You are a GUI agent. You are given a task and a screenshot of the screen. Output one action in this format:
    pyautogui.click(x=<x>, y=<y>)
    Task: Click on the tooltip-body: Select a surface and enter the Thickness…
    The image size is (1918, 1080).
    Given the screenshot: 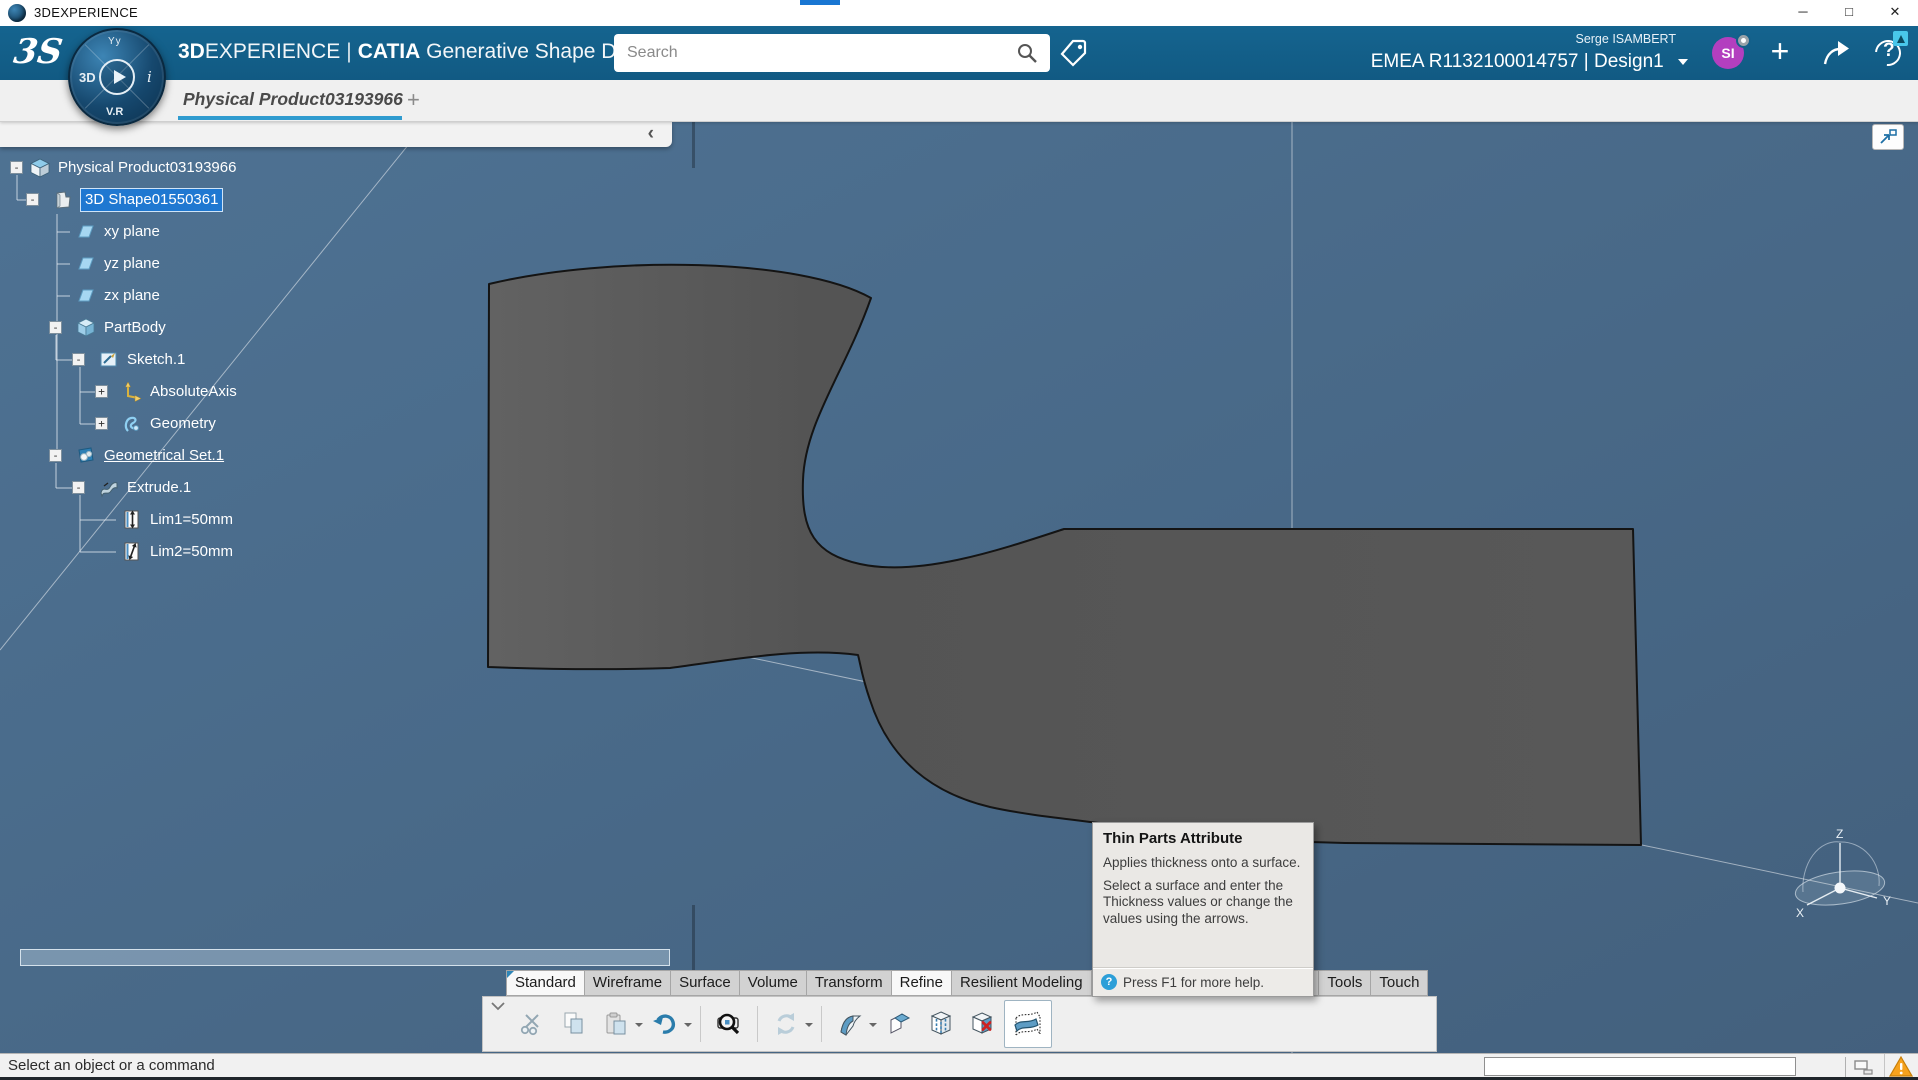 What is the action you would take?
    pyautogui.click(x=1198, y=902)
    